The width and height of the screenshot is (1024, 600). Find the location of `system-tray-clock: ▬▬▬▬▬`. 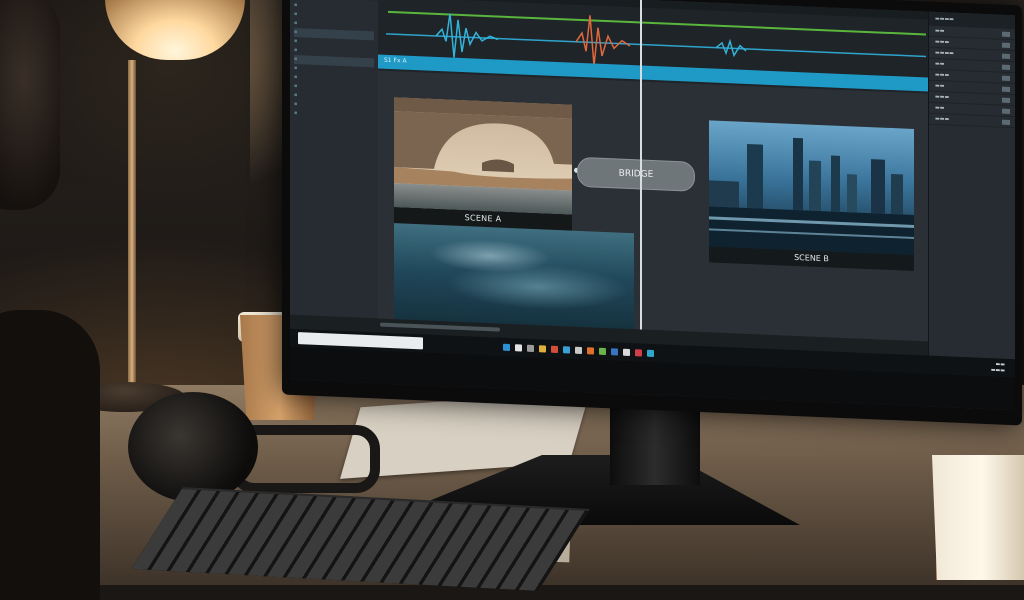

system-tray-clock: ▬▬▬▬▬ is located at coordinates (998, 367).